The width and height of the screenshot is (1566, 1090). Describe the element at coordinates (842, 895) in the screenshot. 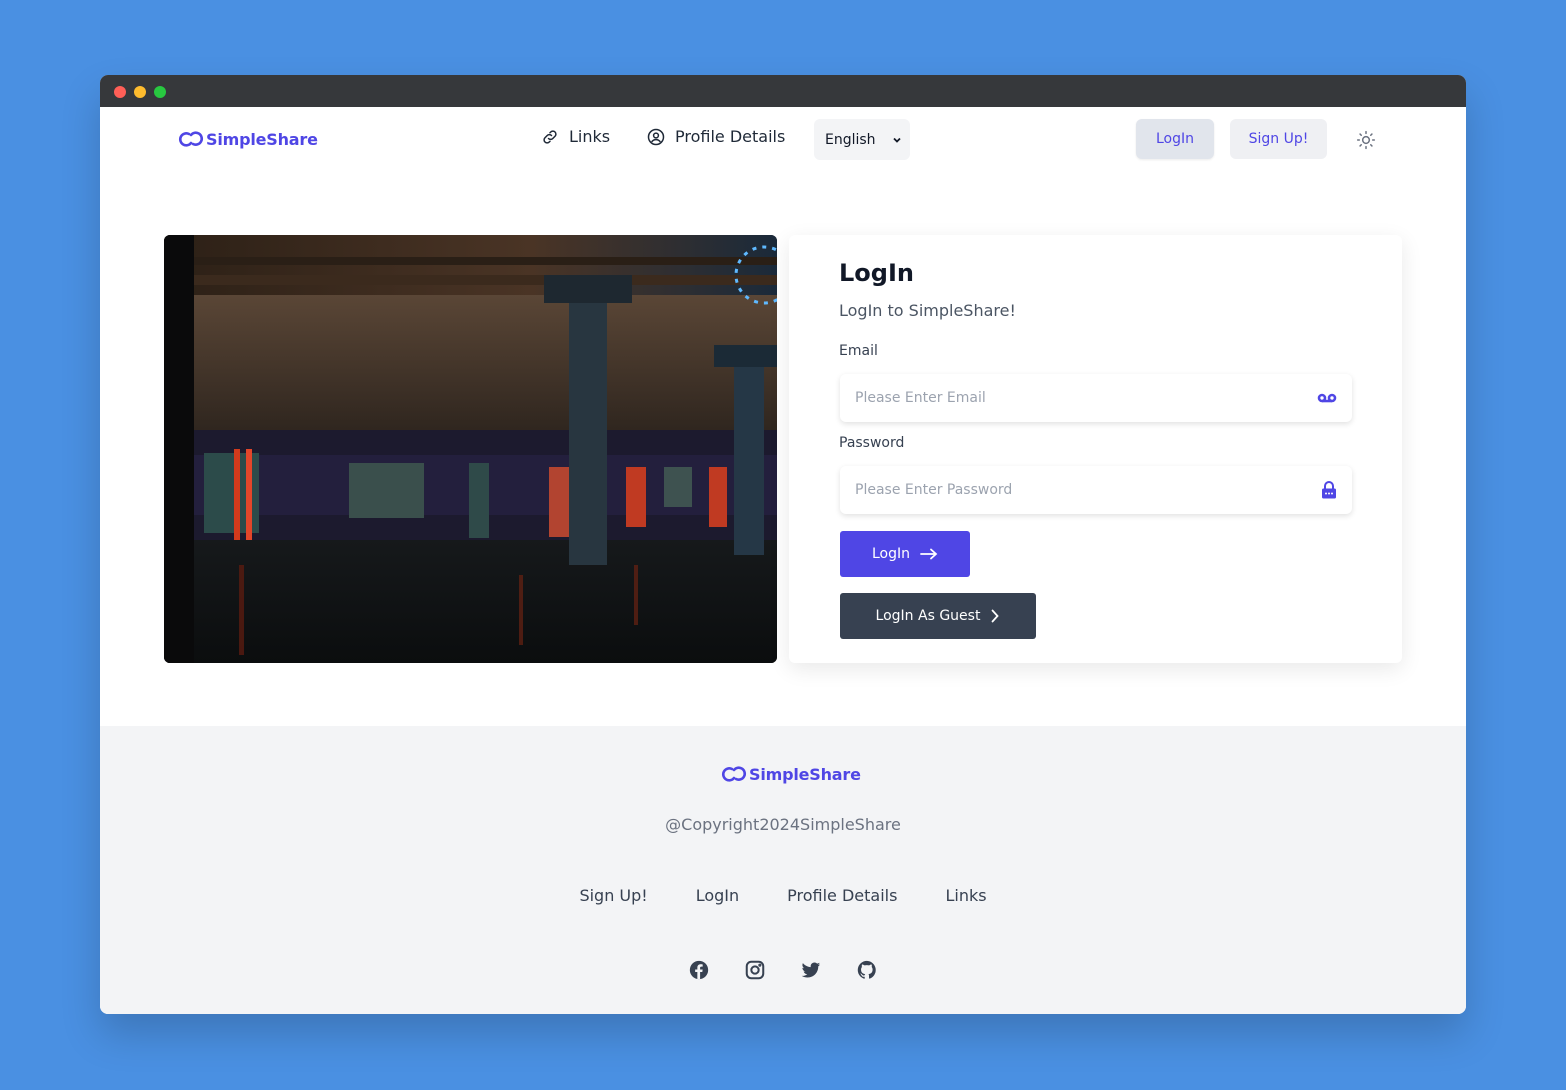

I see `footer-link-profile-details: Profile Details` at that location.